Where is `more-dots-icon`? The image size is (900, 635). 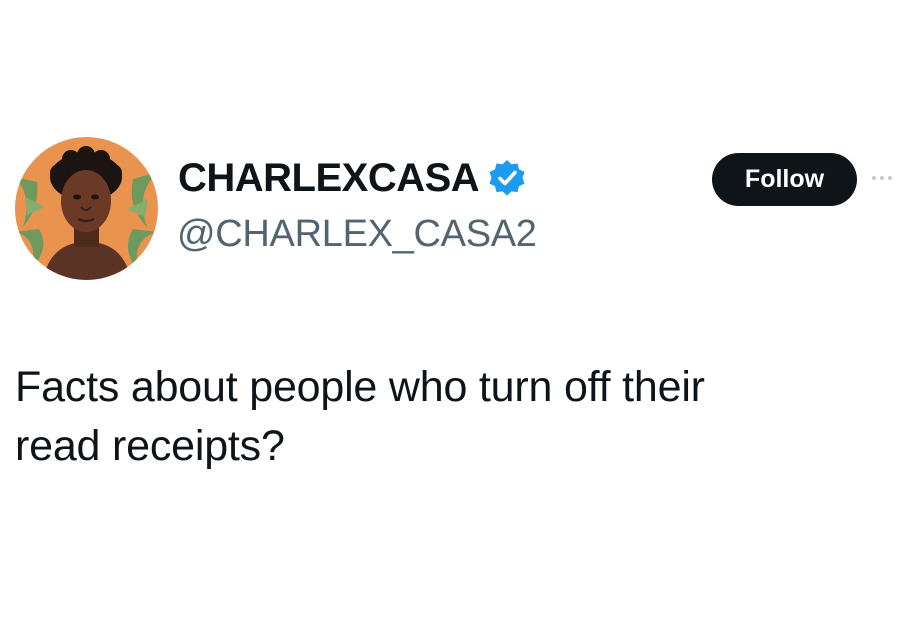 more-dots-icon is located at coordinates (884, 178).